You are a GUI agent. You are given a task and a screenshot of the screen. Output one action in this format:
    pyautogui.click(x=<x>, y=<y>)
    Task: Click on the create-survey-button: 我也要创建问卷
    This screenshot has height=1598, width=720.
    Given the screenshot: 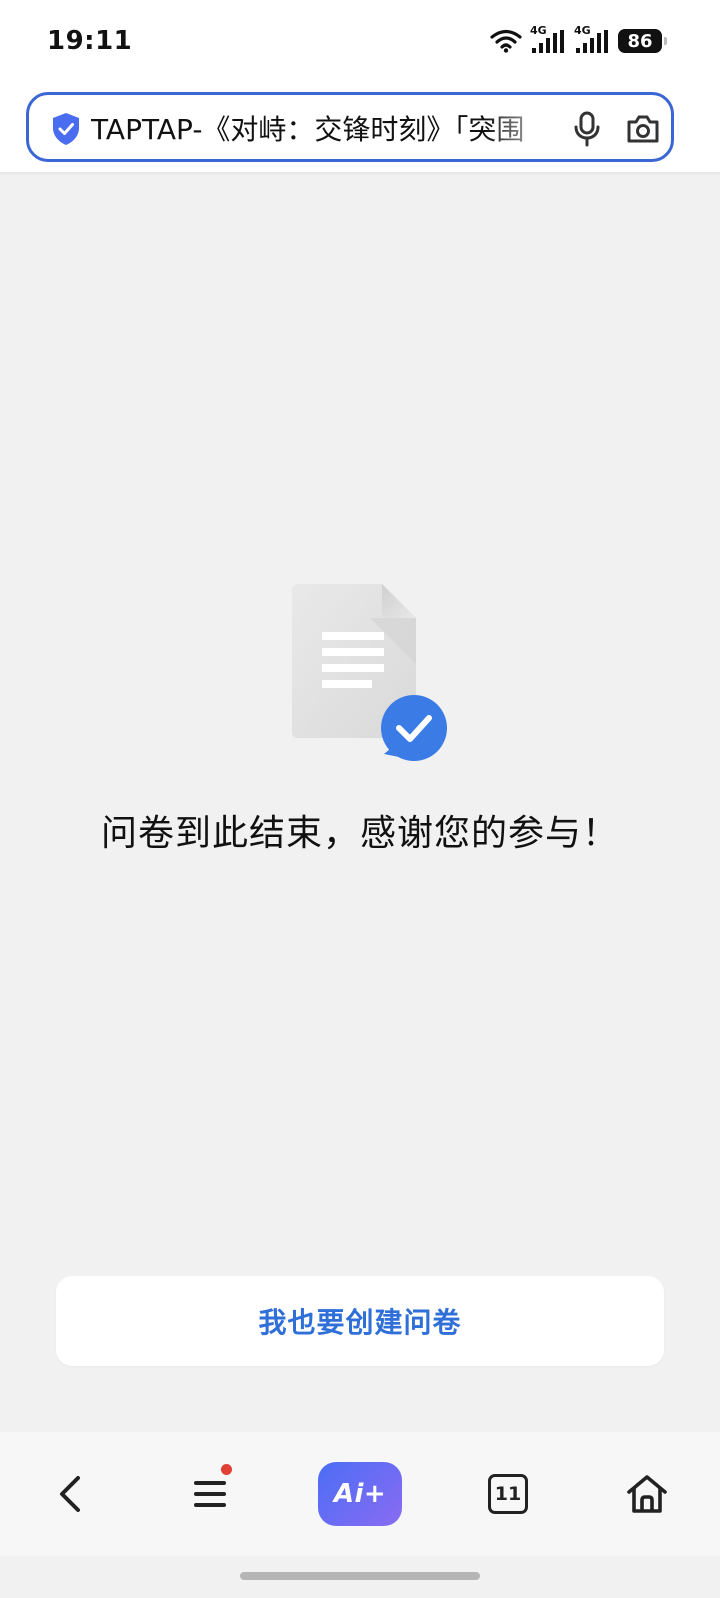 What is the action you would take?
    pyautogui.click(x=360, y=1321)
    